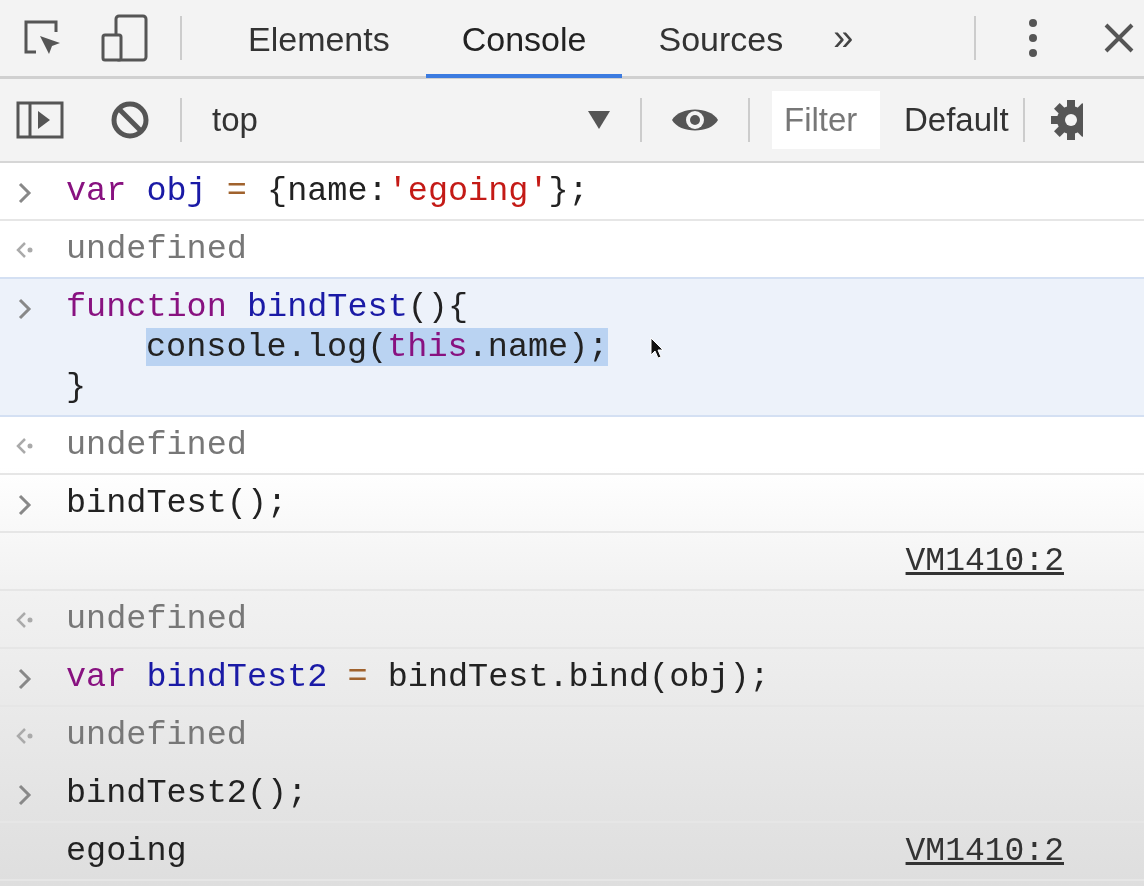 The width and height of the screenshot is (1144, 886). What do you see at coordinates (377, 347) in the screenshot?
I see `code-line: console.log(this.name);` at bounding box center [377, 347].